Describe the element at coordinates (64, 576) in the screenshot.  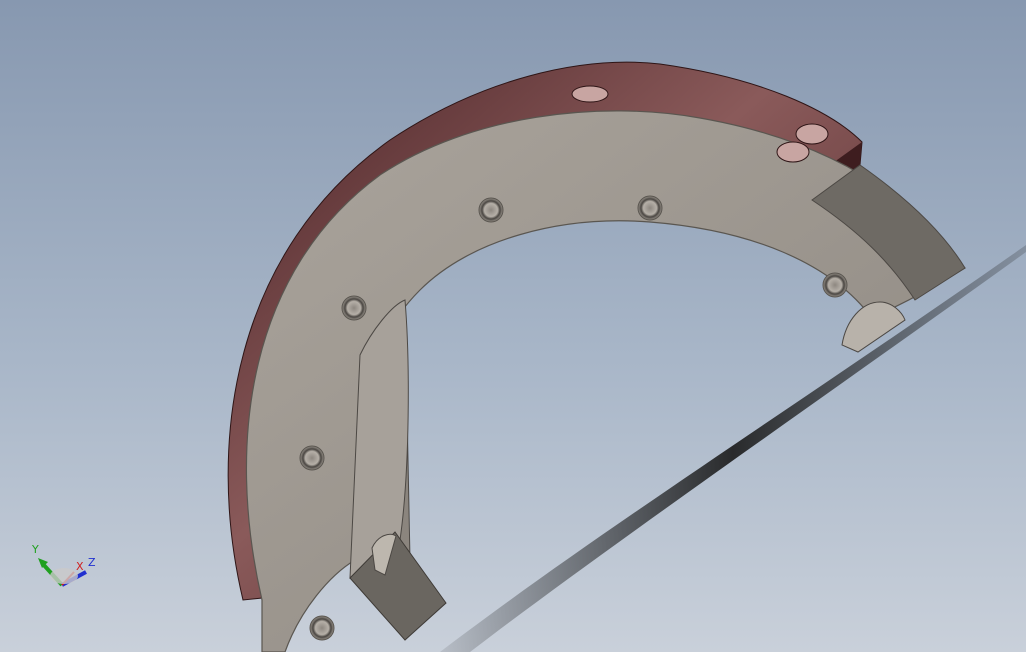
I see `triad-base` at that location.